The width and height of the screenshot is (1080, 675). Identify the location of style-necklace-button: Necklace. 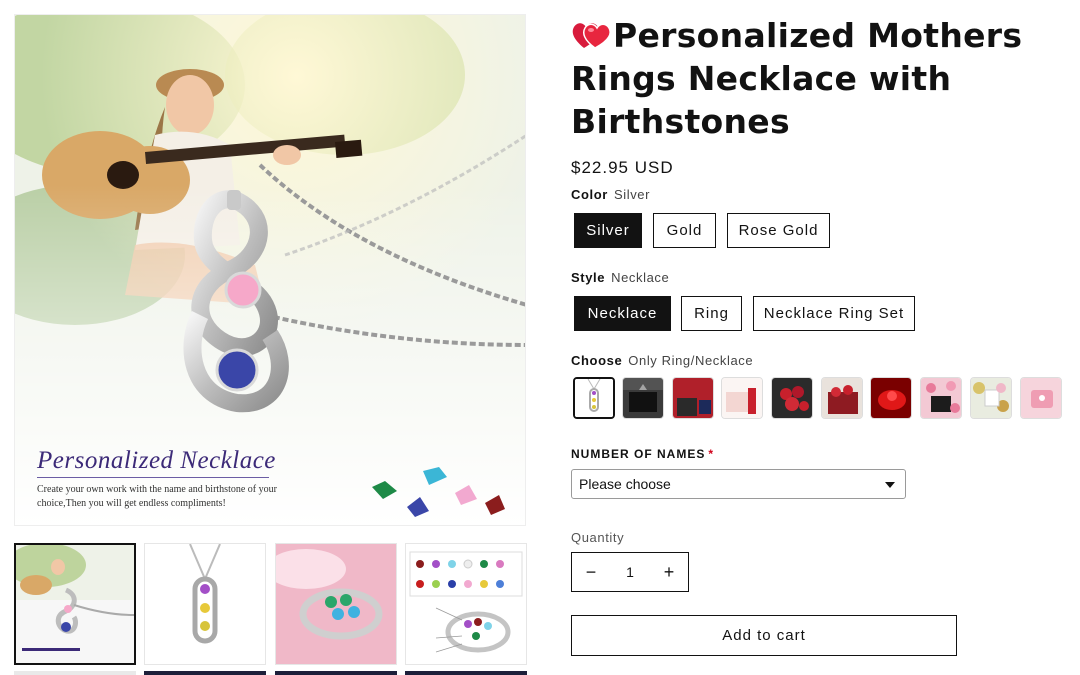
(622, 313).